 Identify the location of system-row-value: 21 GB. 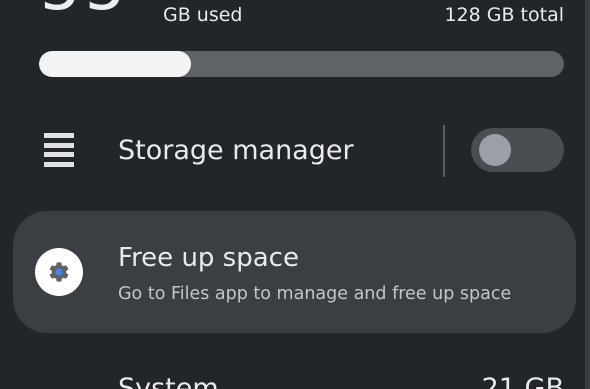
(522, 381).